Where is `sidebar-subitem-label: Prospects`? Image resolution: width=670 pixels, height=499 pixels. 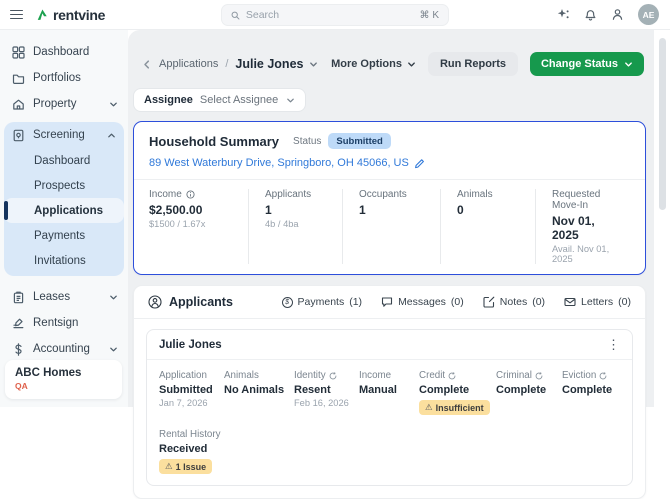
sidebar-subitem-label: Prospects is located at coordinates (60, 185).